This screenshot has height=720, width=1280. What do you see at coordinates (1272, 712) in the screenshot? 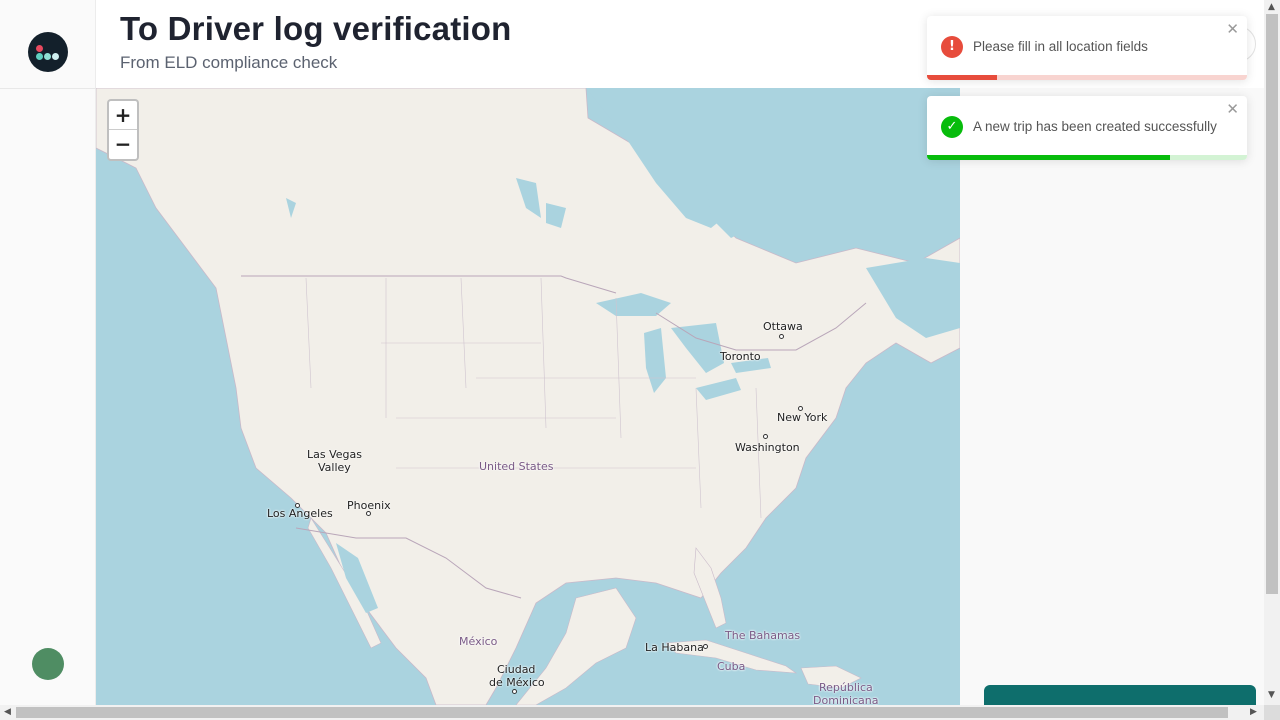
I see `scrollbar-corner` at bounding box center [1272, 712].